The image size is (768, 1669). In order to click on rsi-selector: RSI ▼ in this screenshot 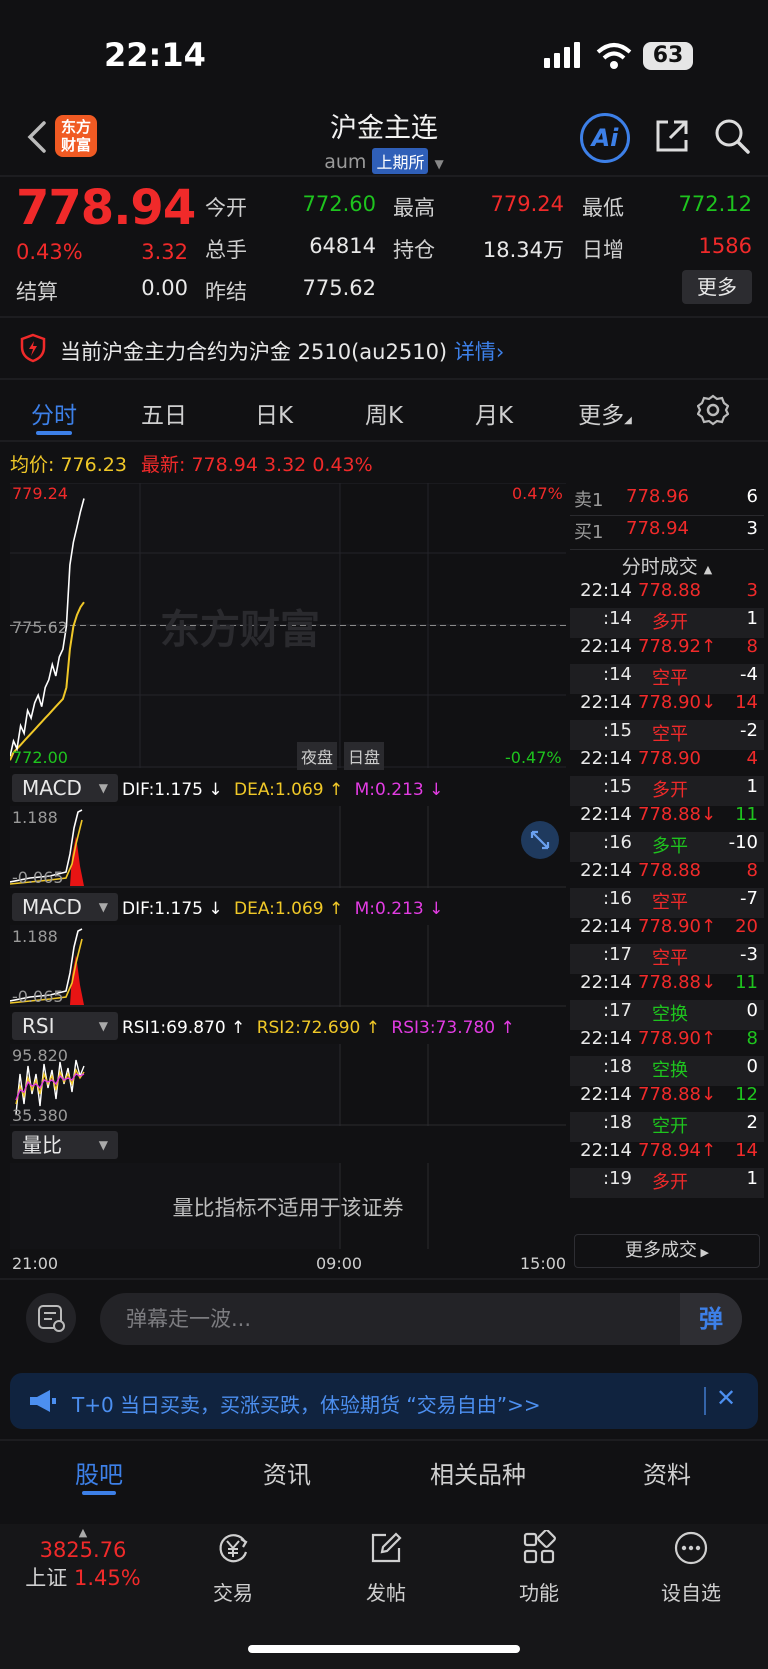, I will do `click(65, 1026)`.